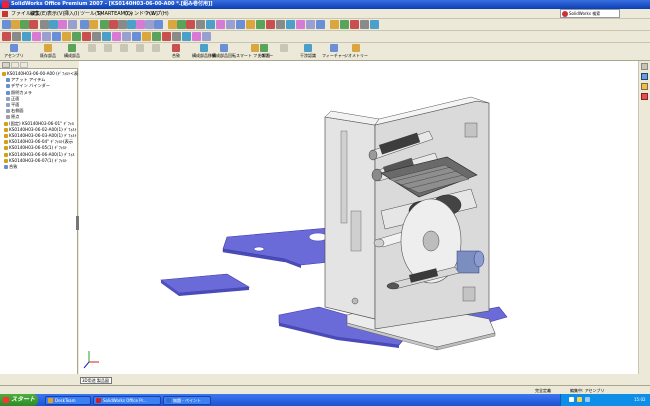 This screenshot has height=406, width=650. I want to click on menu-help: ヘルプ(H), so click(157, 14).